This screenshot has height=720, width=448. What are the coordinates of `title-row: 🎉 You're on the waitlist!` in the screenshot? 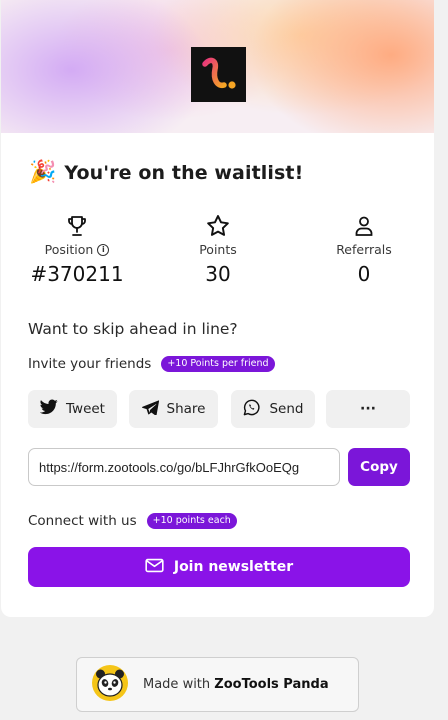 It's located at (166, 173).